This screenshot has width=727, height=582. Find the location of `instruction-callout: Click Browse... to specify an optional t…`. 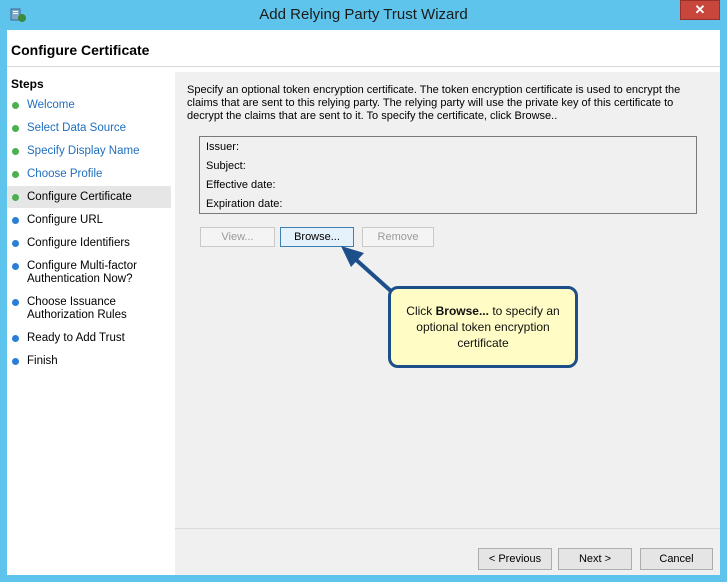

instruction-callout: Click Browse... to specify an optional t… is located at coordinates (483, 327).